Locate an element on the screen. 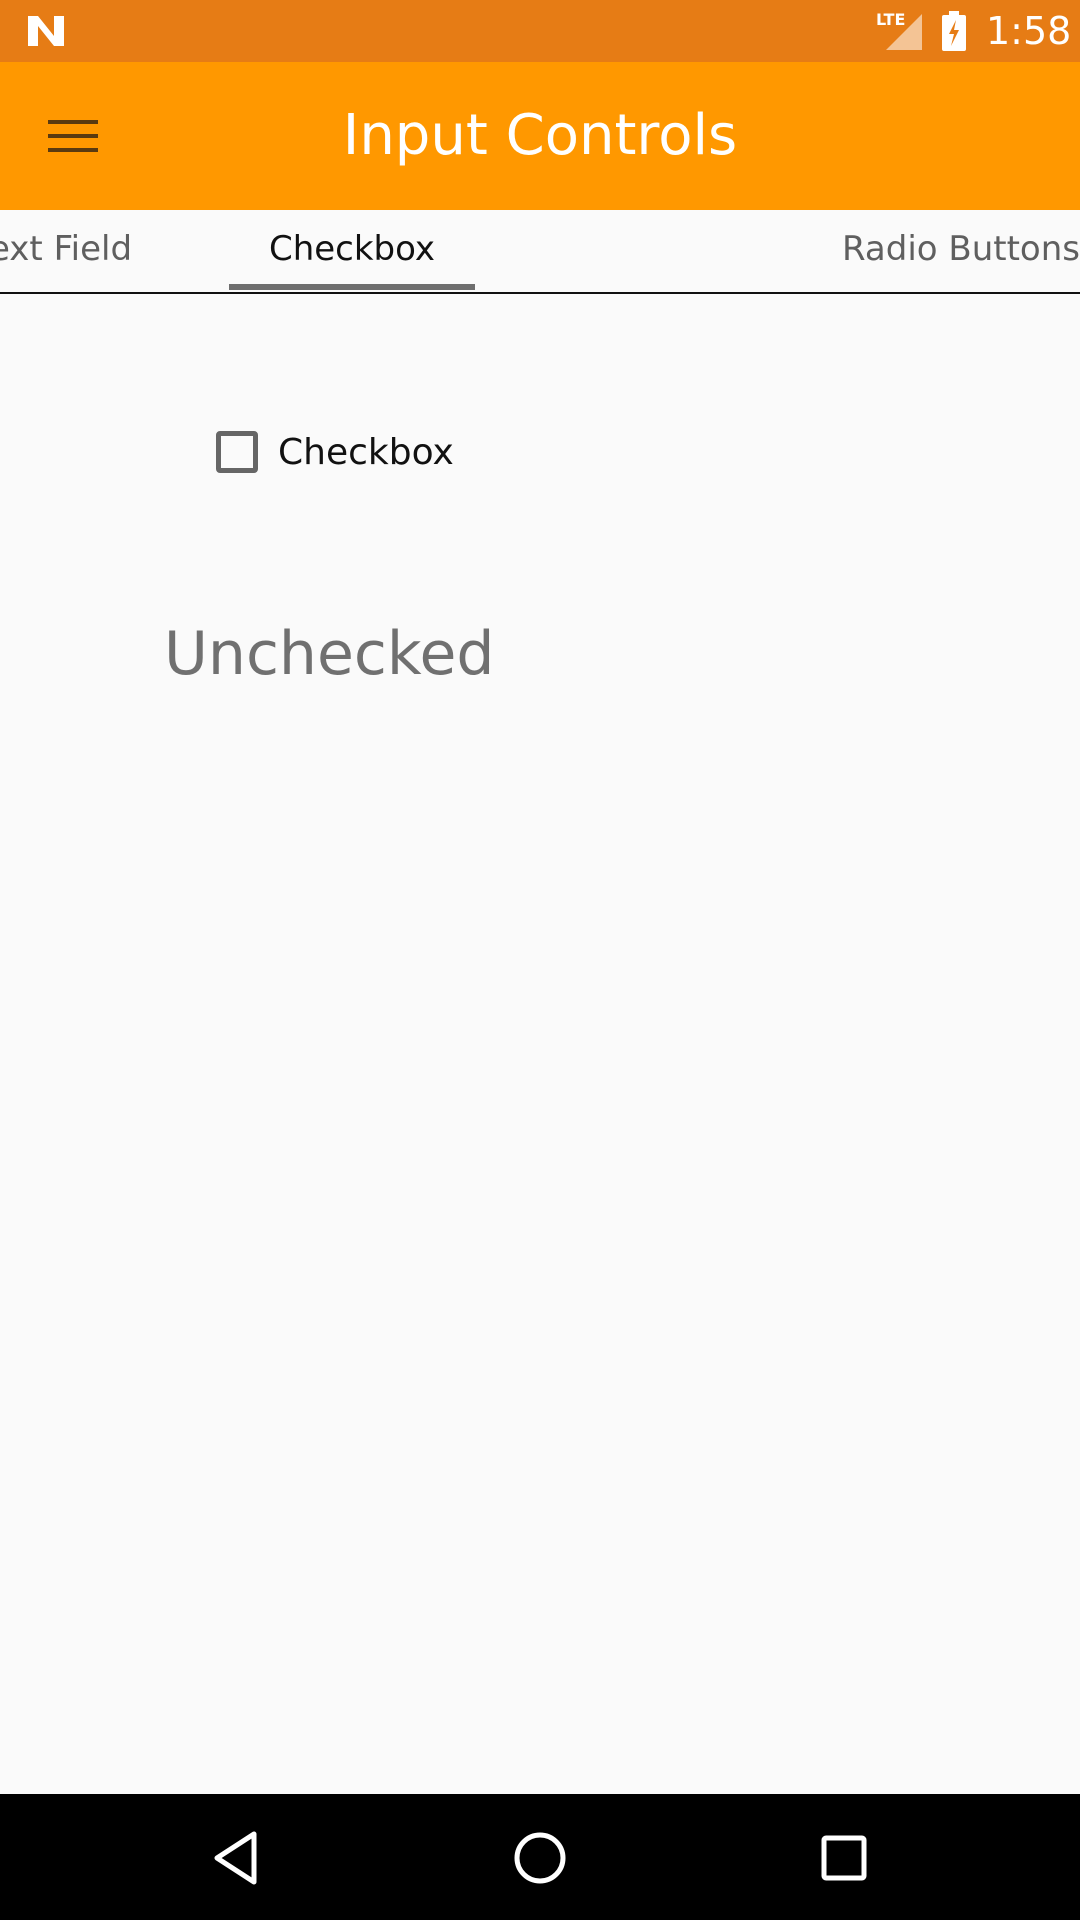 This screenshot has height=1920, width=1080. hamburger-menu-icon is located at coordinates (73, 136).